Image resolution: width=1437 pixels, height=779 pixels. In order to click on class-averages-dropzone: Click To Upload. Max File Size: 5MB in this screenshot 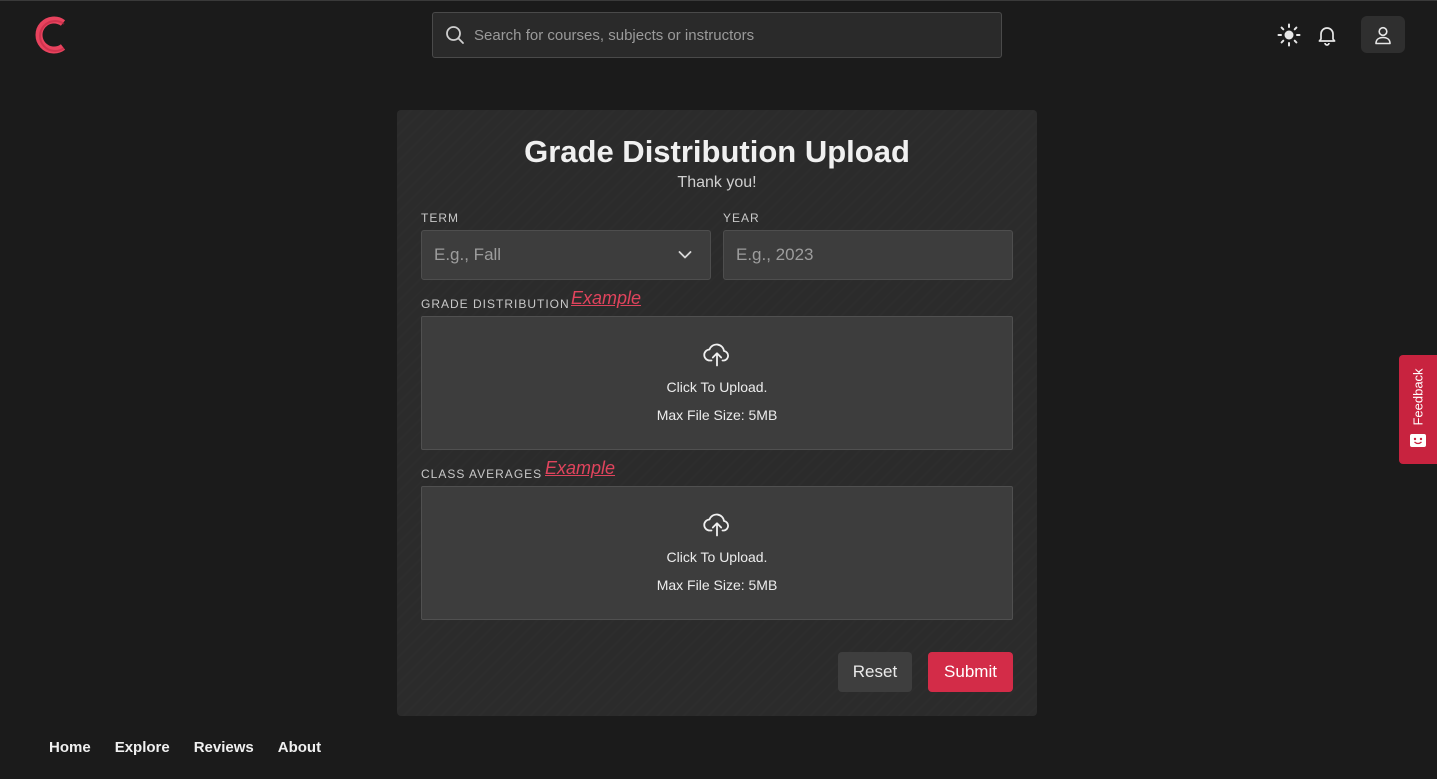, I will do `click(717, 553)`.